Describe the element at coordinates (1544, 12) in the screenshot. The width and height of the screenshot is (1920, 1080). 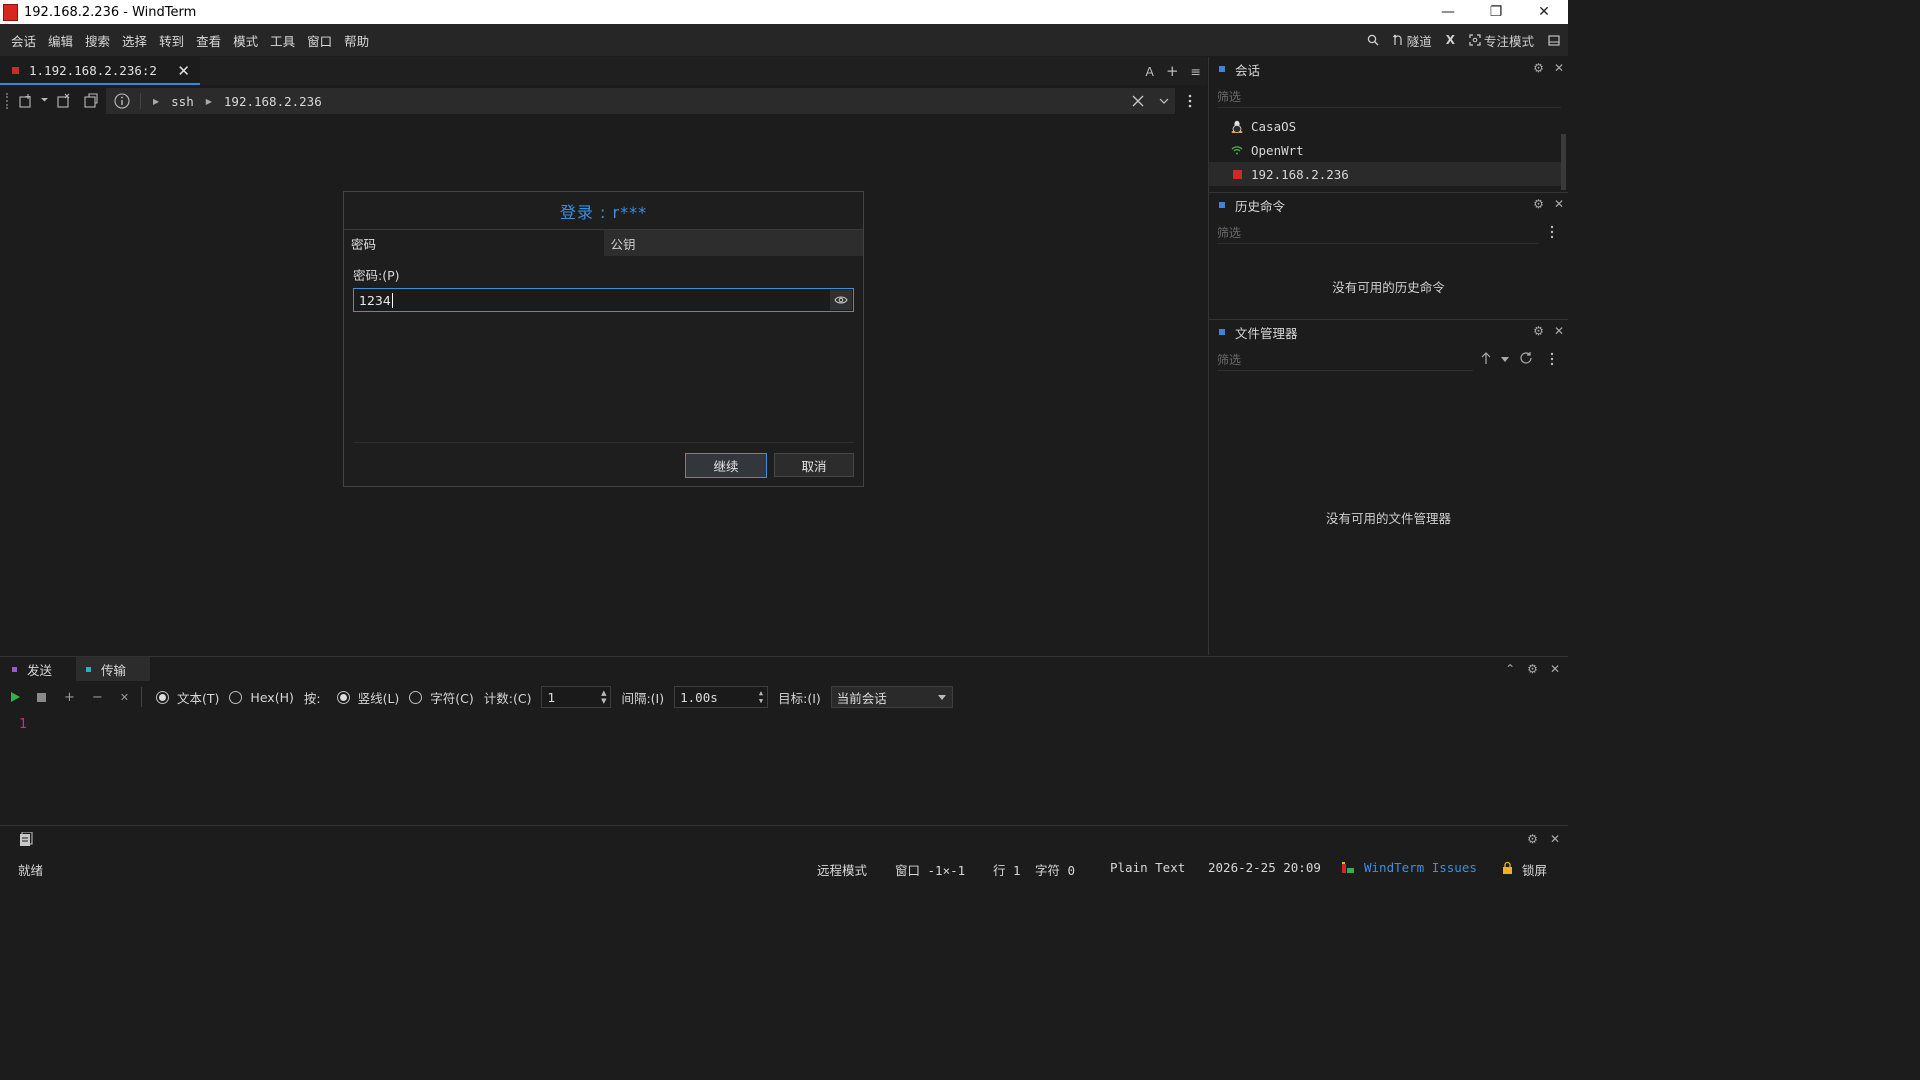
I see `close-window-button: ✕` at that location.